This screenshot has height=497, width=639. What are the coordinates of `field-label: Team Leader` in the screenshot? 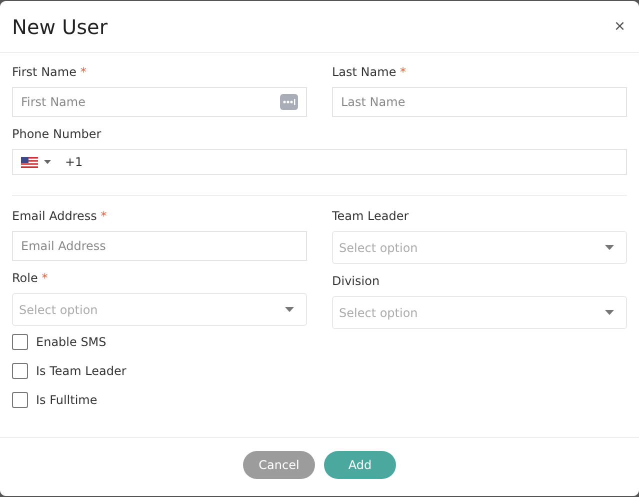 It's located at (371, 217).